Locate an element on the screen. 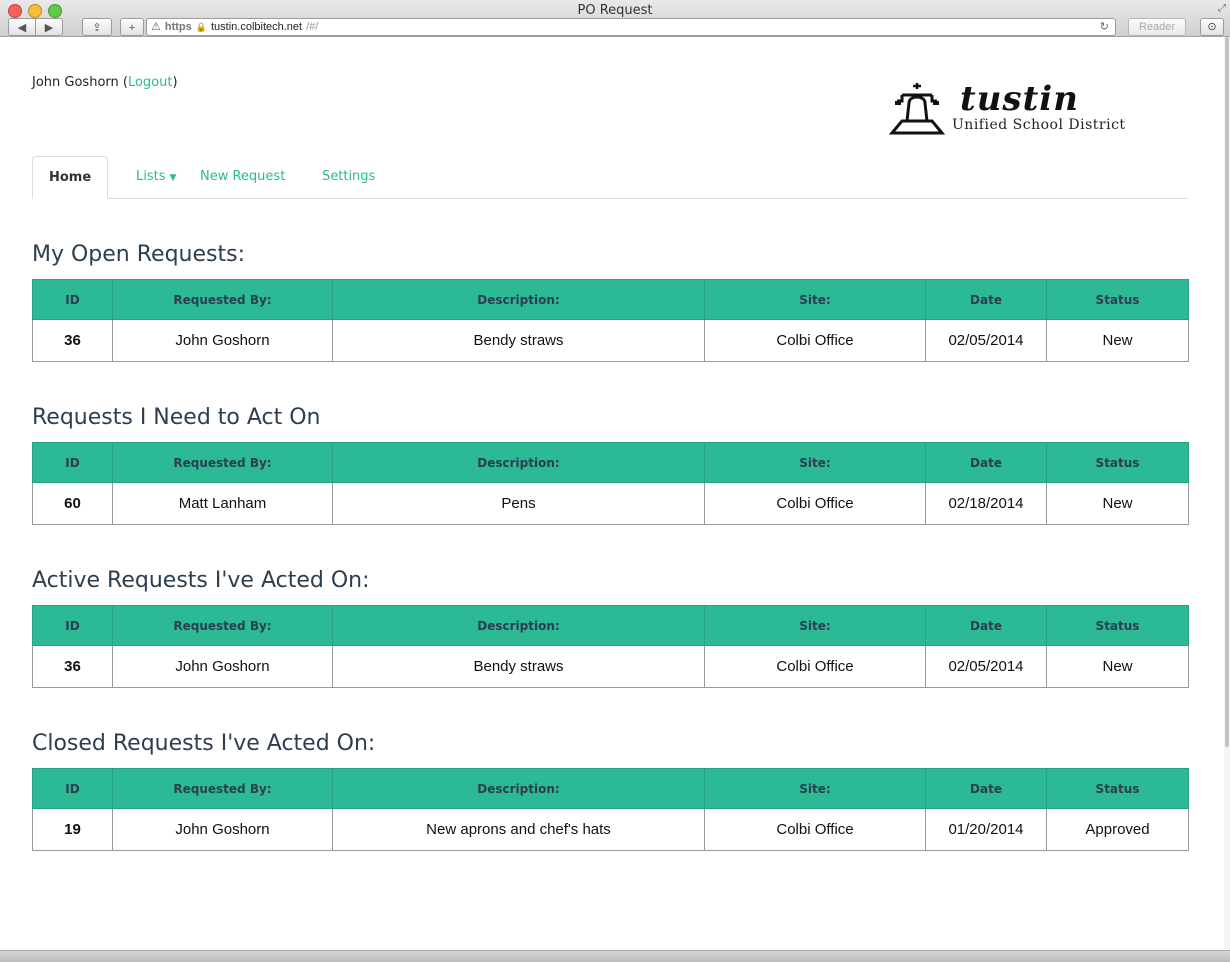 The height and width of the screenshot is (962, 1230). caret-down-icon: ▼ is located at coordinates (173, 178).